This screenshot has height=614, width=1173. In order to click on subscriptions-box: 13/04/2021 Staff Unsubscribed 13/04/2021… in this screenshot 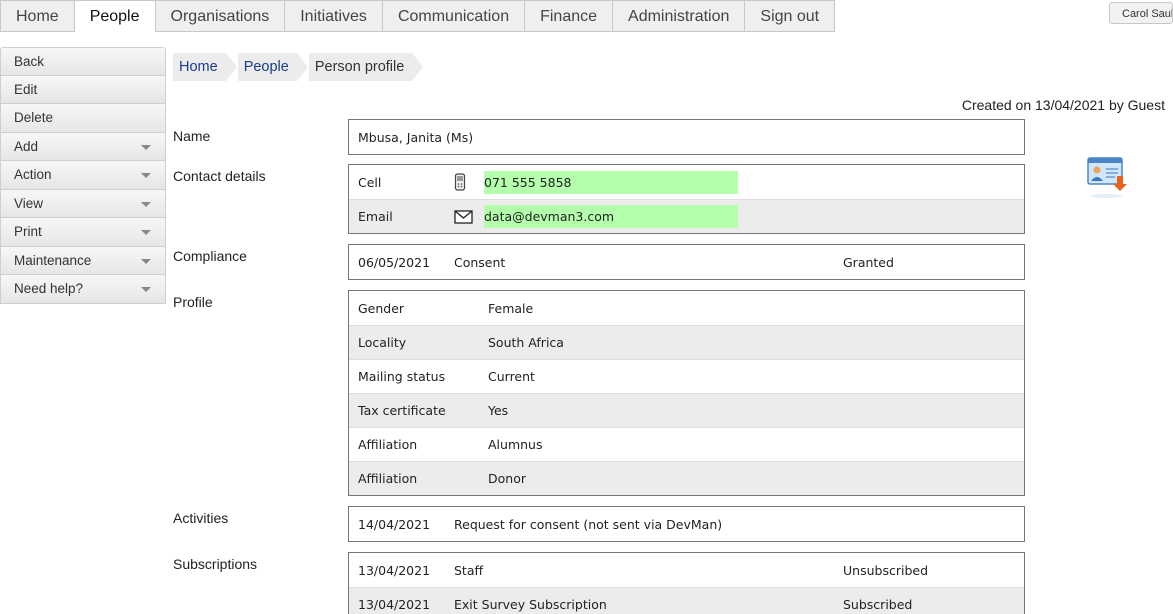, I will do `click(686, 583)`.